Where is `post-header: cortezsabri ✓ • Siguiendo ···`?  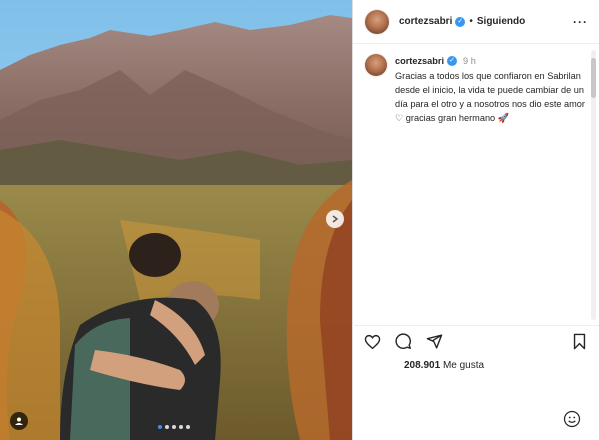 post-header: cortezsabri ✓ • Siguiendo ··· is located at coordinates (476, 22).